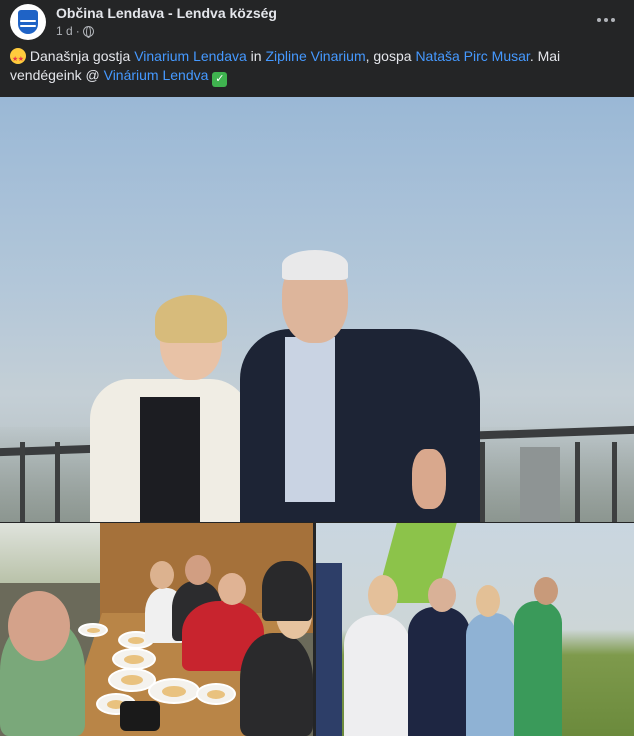 The height and width of the screenshot is (736, 634). Describe the element at coordinates (18, 58) in the screenshot. I see `star-struck-emoji-icon` at that location.